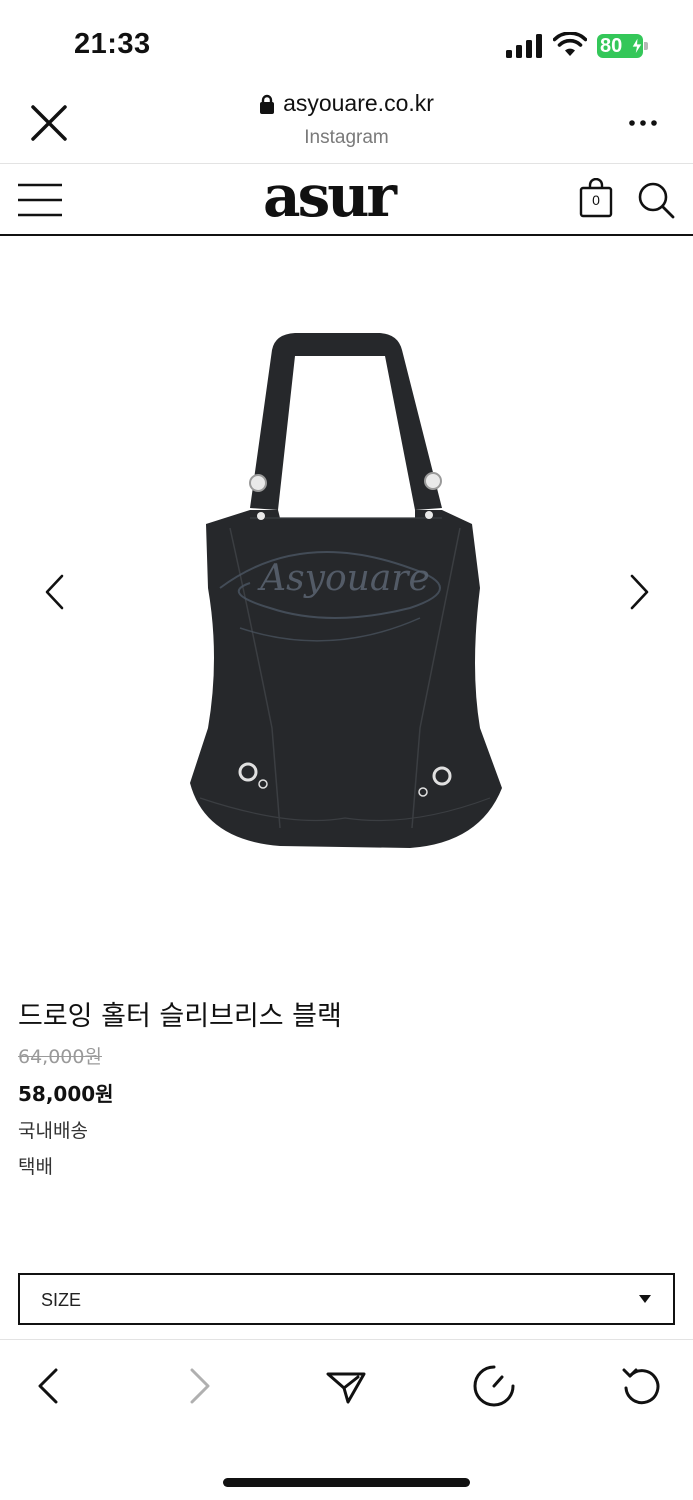  What do you see at coordinates (494, 1386) in the screenshot?
I see `history-icon` at bounding box center [494, 1386].